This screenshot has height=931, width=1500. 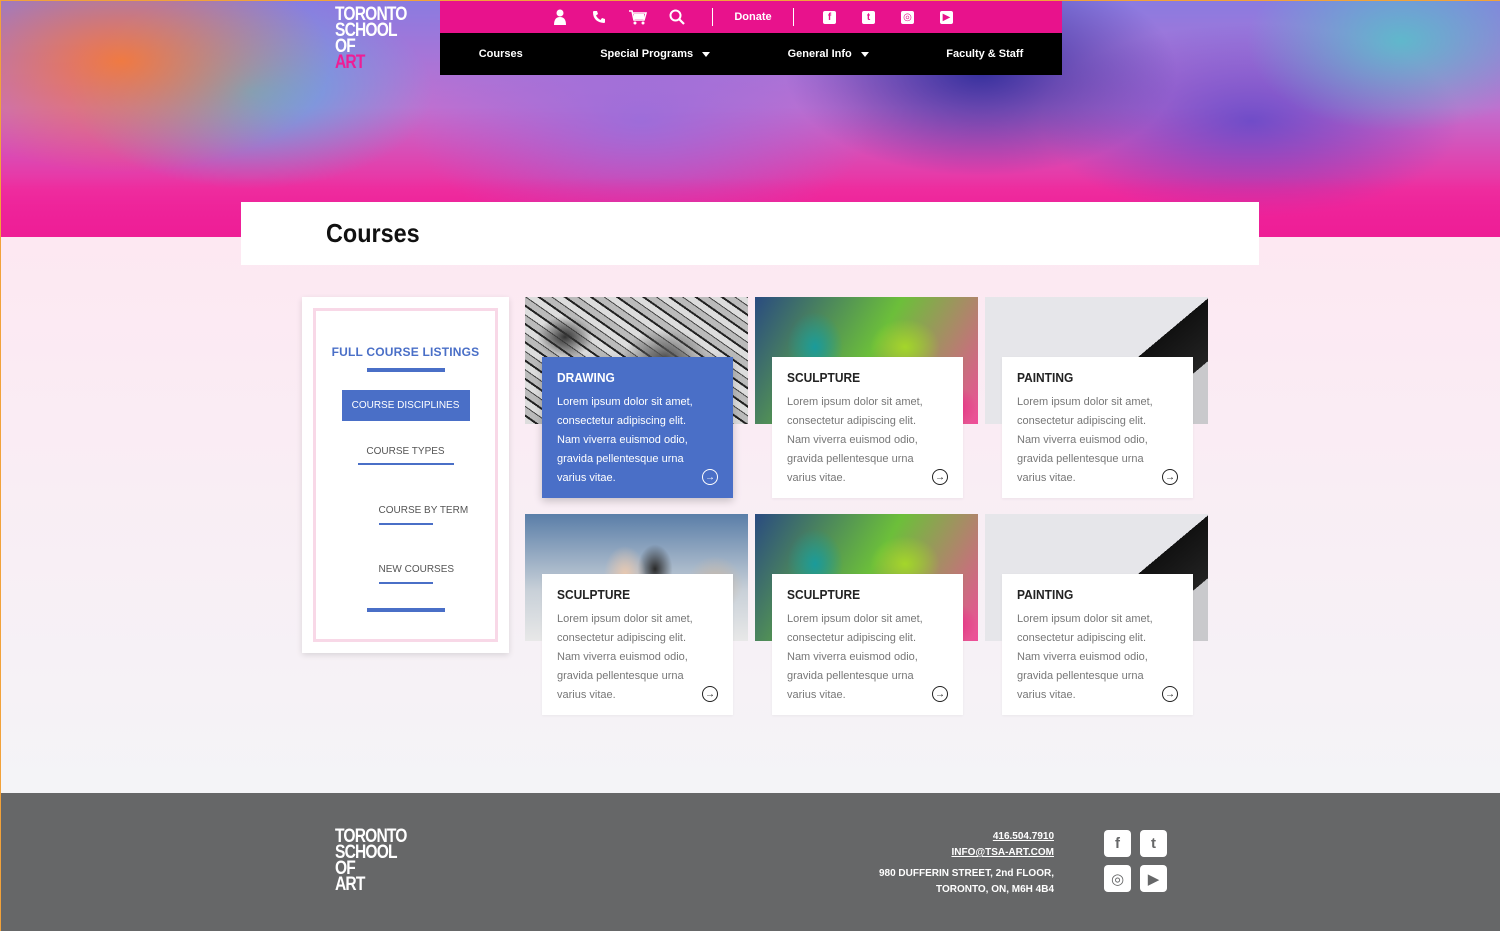 What do you see at coordinates (966, 853) in the screenshot?
I see `footer-email-link: INFO@TSA-ART.COM` at bounding box center [966, 853].